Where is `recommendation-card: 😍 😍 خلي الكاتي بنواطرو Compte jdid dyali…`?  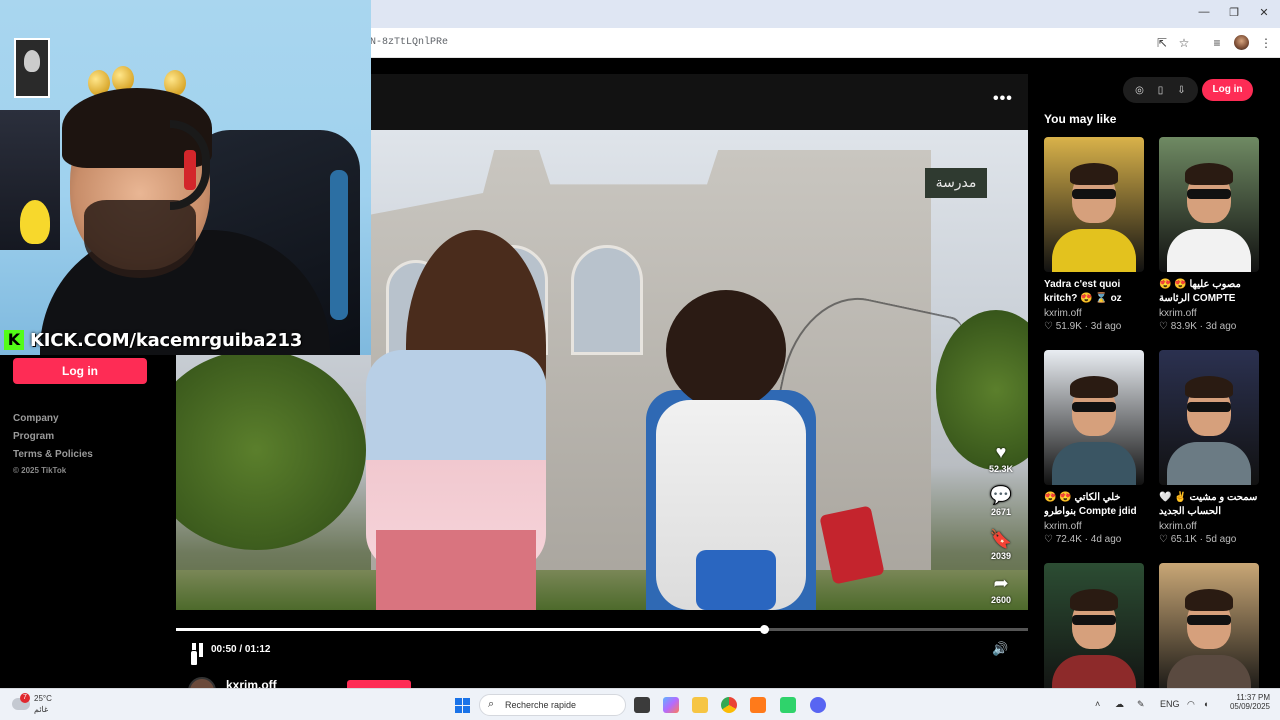
recommendation-card: 😍 😍 خلي الكاتي بنواطرو Compte jdid dyali… is located at coordinates (1094, 447).